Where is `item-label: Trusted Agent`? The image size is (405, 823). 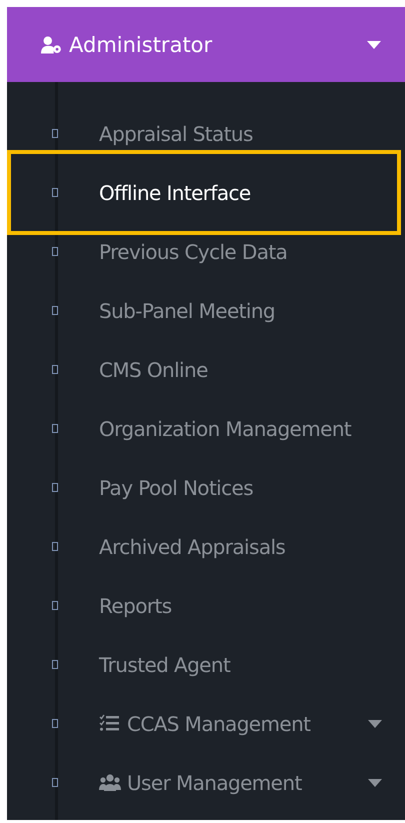
item-label: Trusted Agent is located at coordinates (164, 664).